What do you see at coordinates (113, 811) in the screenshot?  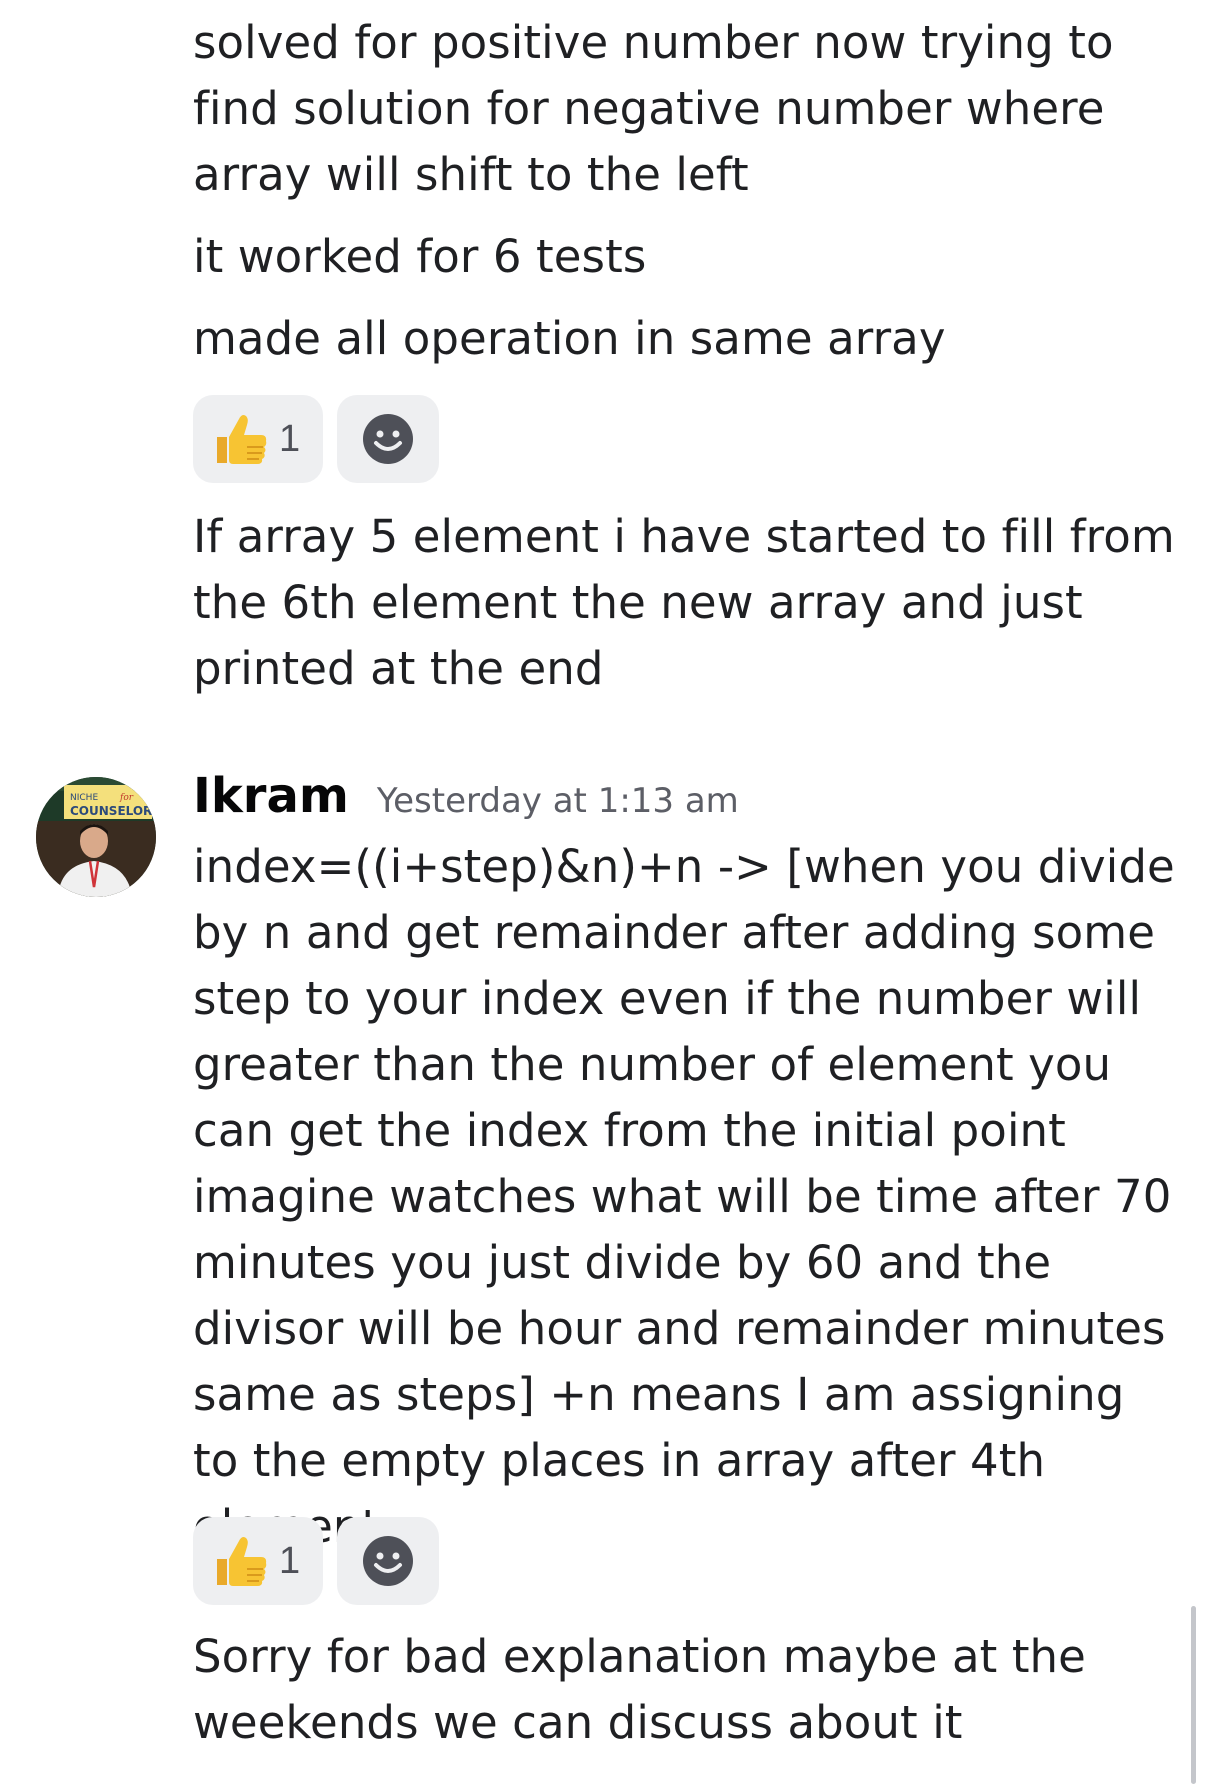 I see `avatar-text-counselors: COUNSELORS` at bounding box center [113, 811].